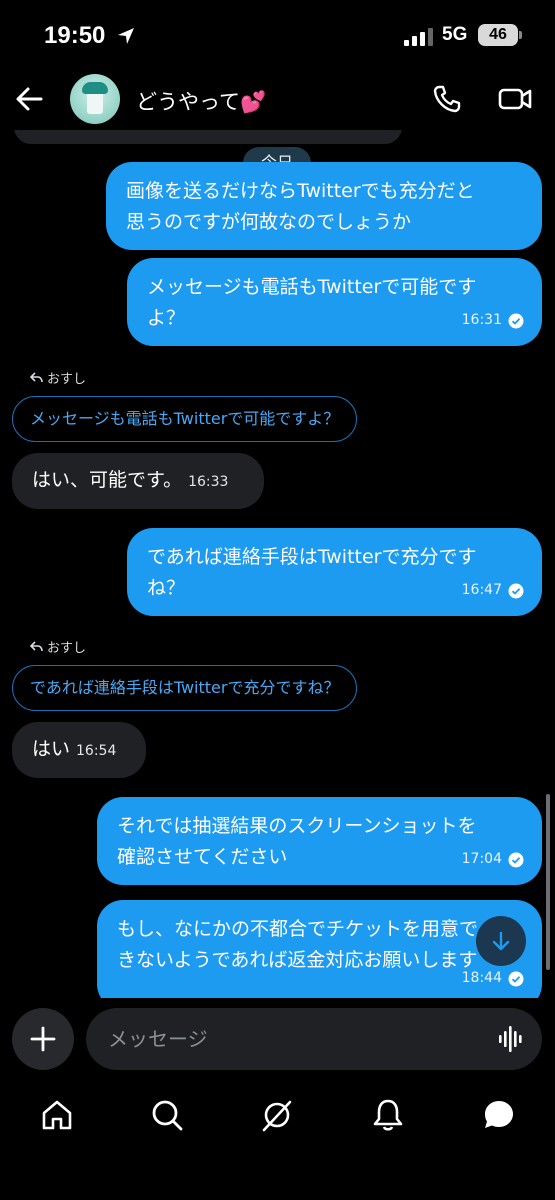  Describe the element at coordinates (499, 1115) in the screenshot. I see `messages-icon` at that location.